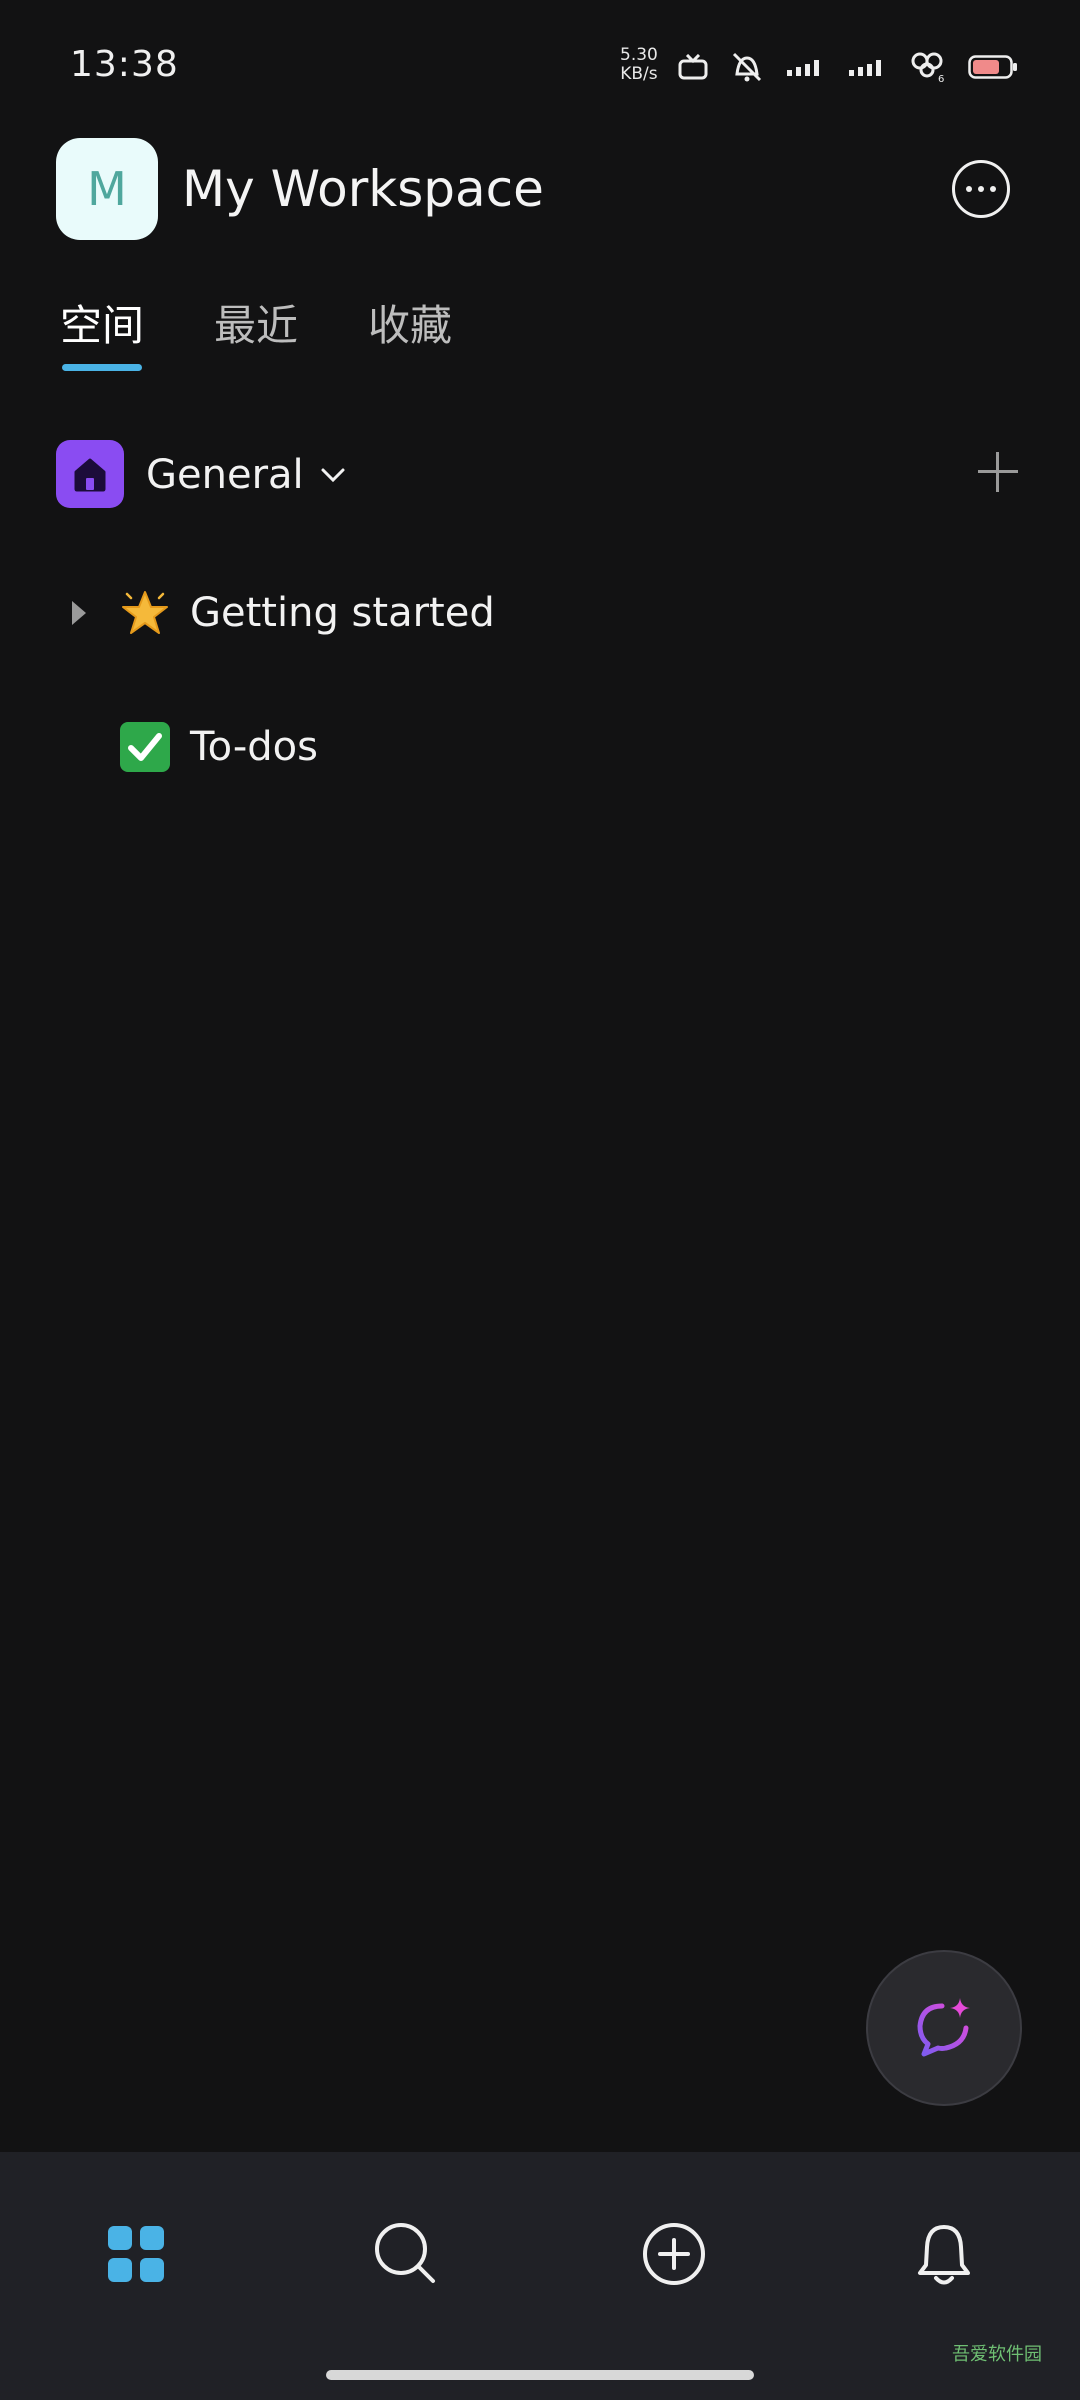 The width and height of the screenshot is (1080, 2400). Describe the element at coordinates (333, 475) in the screenshot. I see `chevron-down-icon` at that location.